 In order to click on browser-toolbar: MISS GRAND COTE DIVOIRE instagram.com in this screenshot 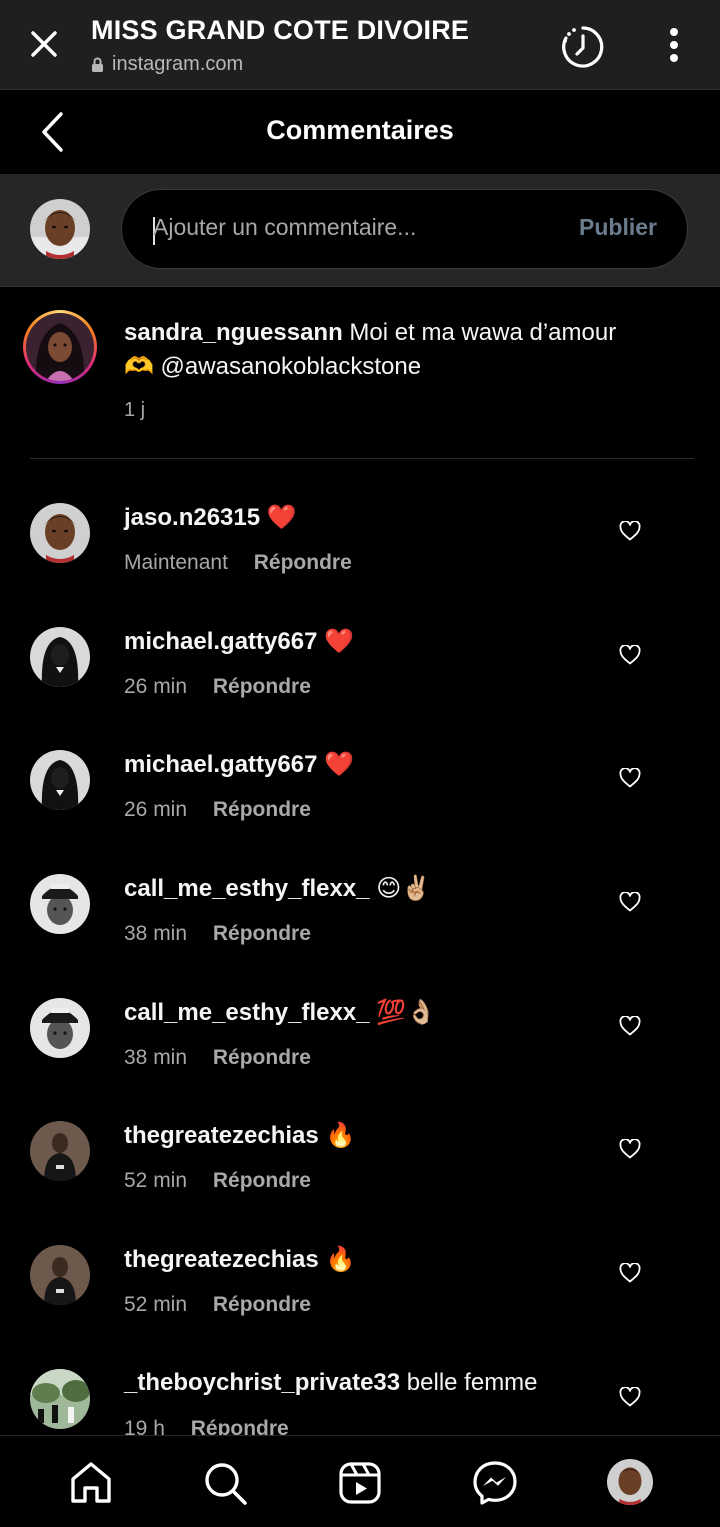, I will do `click(360, 45)`.